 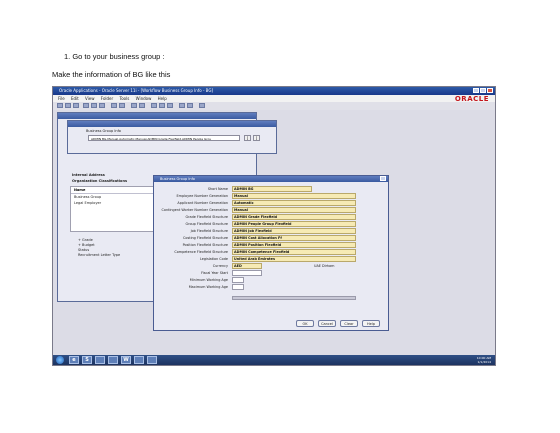 What do you see at coordinates (154, 105) in the screenshot?
I see `cut-icon` at bounding box center [154, 105].